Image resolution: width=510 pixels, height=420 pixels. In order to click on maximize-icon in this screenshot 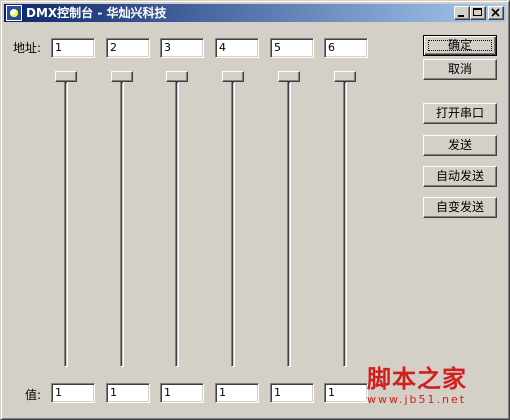, I will do `click(477, 12)`.